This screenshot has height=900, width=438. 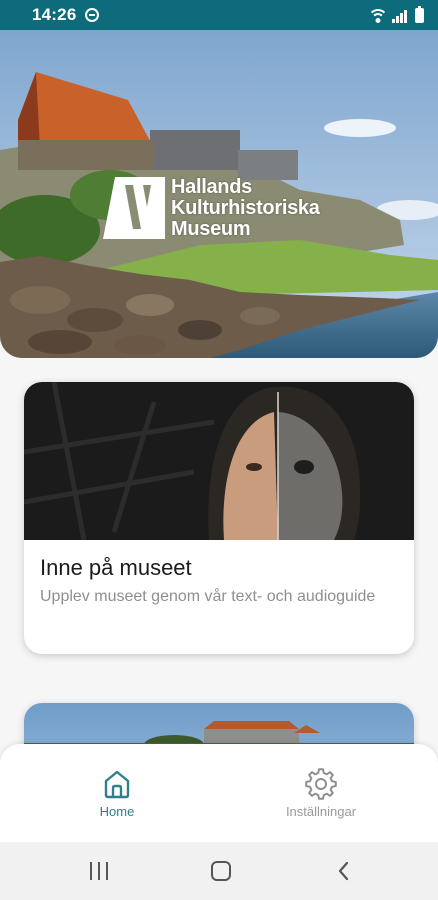 What do you see at coordinates (211, 229) in the screenshot?
I see `logo-line-3: Museum` at bounding box center [211, 229].